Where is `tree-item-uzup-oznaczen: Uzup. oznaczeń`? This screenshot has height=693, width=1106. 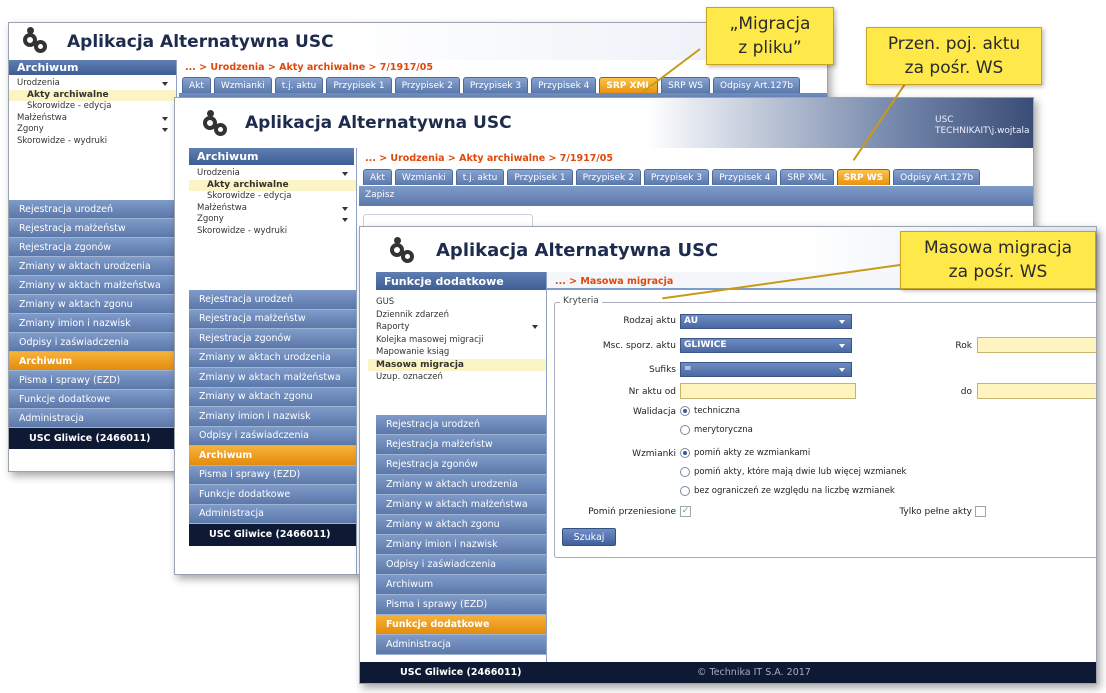
tree-item-uzup-oznaczen: Uzup. oznaczeń is located at coordinates (457, 377).